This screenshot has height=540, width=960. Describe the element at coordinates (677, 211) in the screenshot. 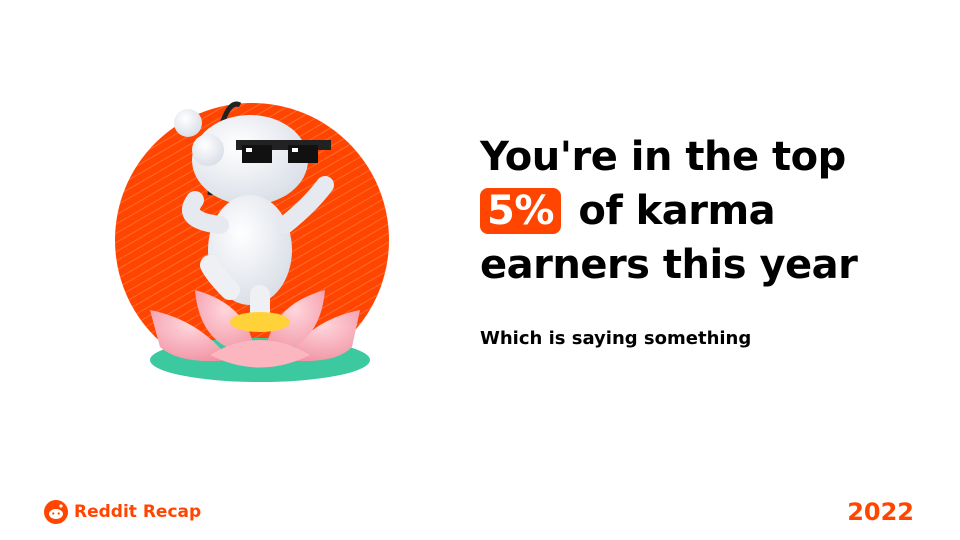

I see `headline-line-2: of karma` at that location.